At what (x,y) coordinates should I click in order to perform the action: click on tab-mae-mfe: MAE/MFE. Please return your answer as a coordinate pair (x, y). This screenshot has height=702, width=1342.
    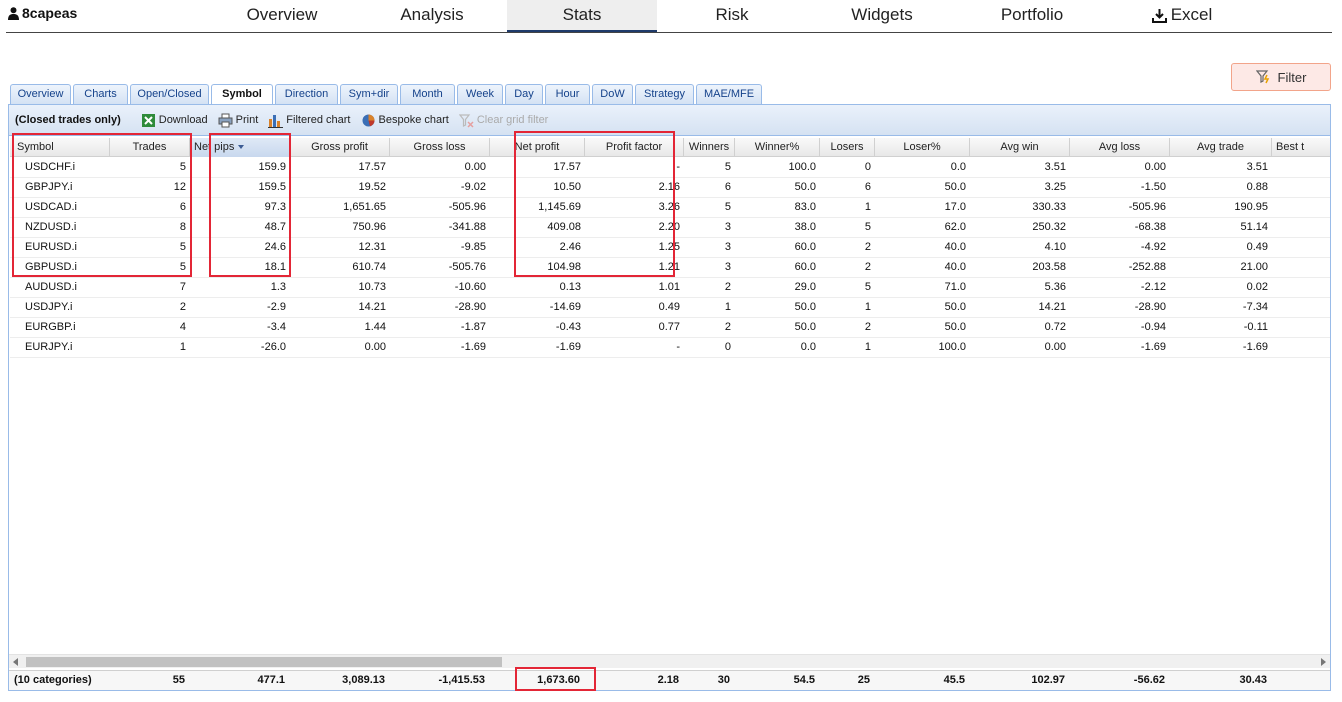
    Looking at the image, I should click on (729, 94).